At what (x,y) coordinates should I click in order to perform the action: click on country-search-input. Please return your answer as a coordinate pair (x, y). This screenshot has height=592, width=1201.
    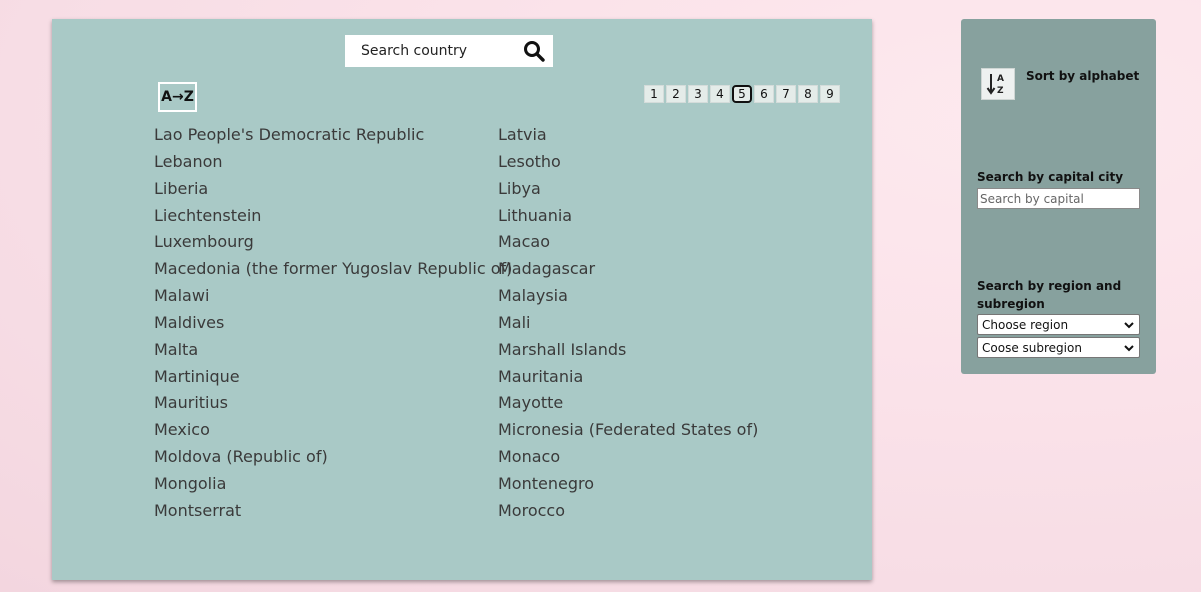
    Looking at the image, I should click on (430, 51).